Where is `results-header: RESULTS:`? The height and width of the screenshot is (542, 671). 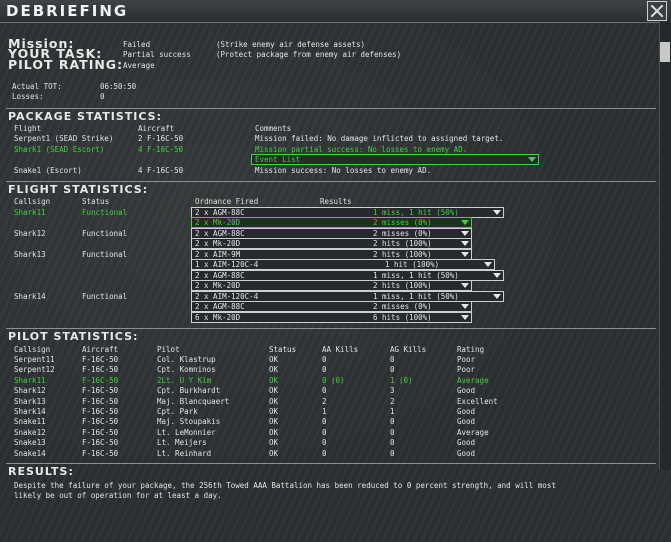
results-header: RESULTS: is located at coordinates (41, 471).